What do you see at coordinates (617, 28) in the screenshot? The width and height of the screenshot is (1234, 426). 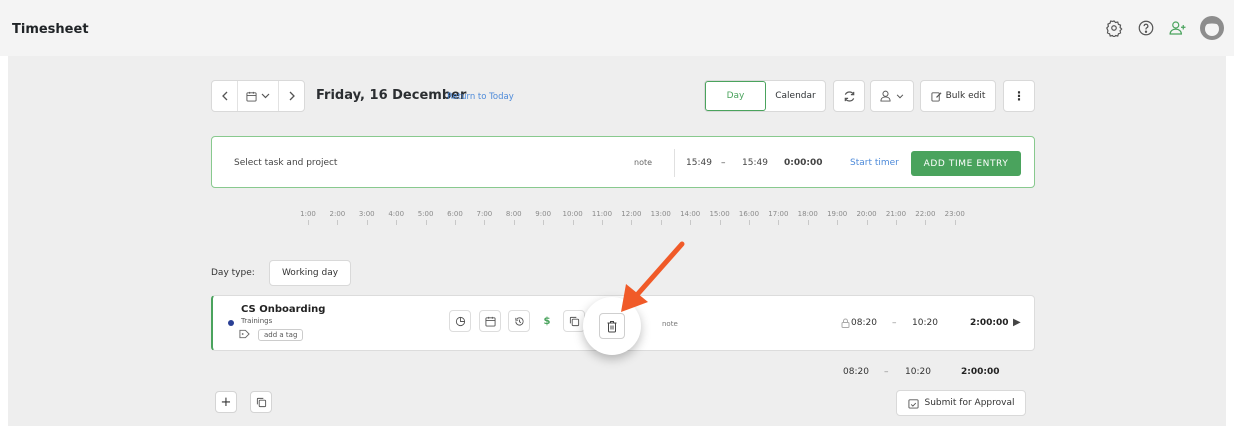 I see `top-bar: Timesheet` at bounding box center [617, 28].